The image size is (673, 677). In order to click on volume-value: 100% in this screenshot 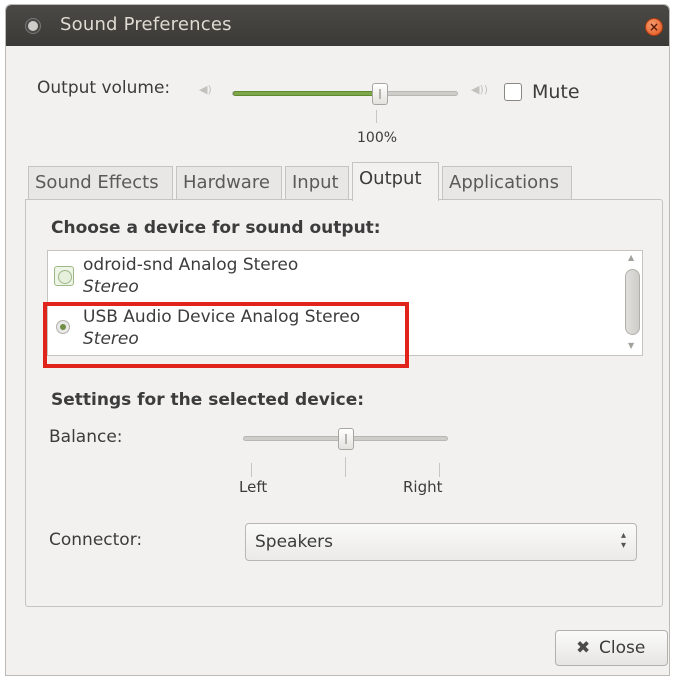, I will do `click(377, 138)`.